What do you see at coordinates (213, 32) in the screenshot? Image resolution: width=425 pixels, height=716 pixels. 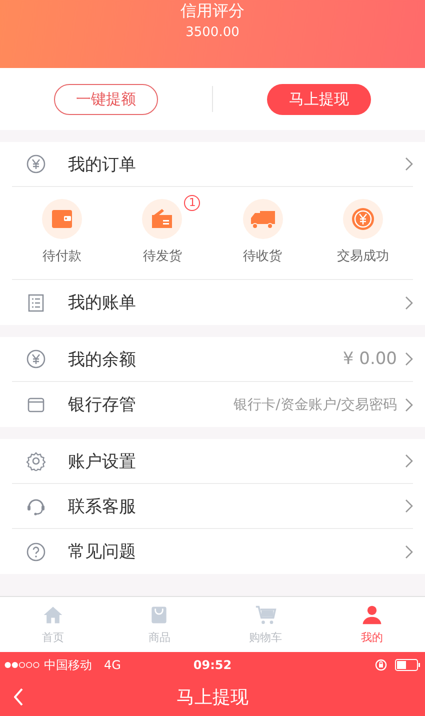 I see `credit-score-amount: 3500.00` at bounding box center [213, 32].